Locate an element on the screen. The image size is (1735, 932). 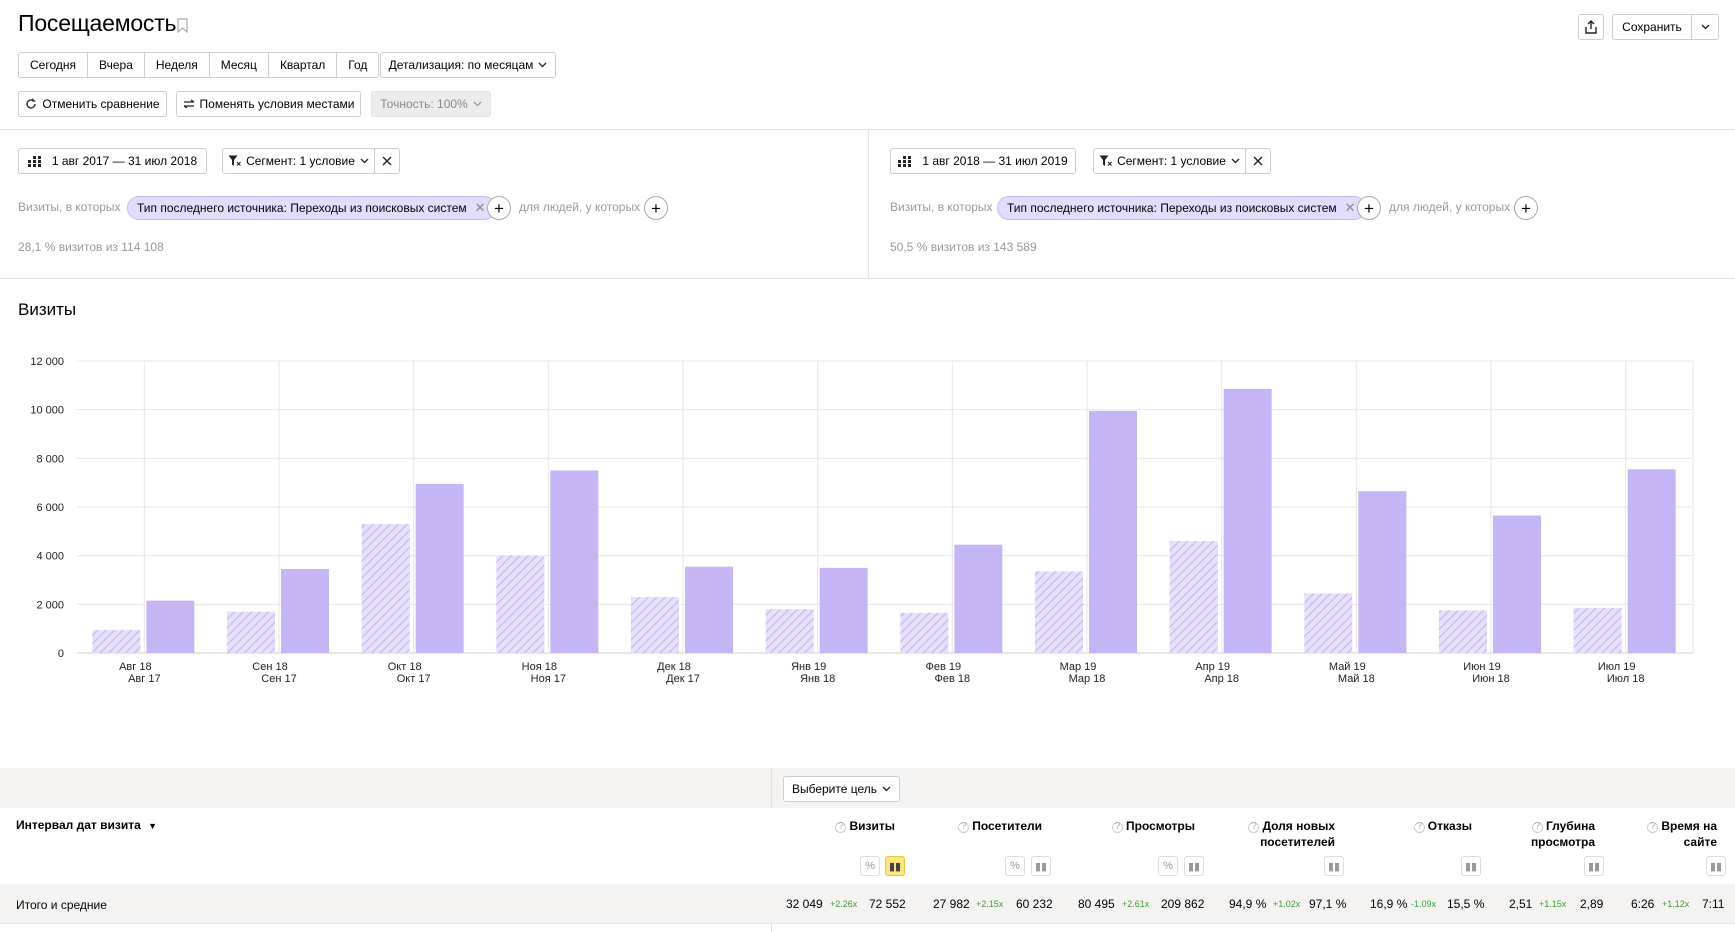
totals-time-delta: +1.12x is located at coordinates (1676, 904).